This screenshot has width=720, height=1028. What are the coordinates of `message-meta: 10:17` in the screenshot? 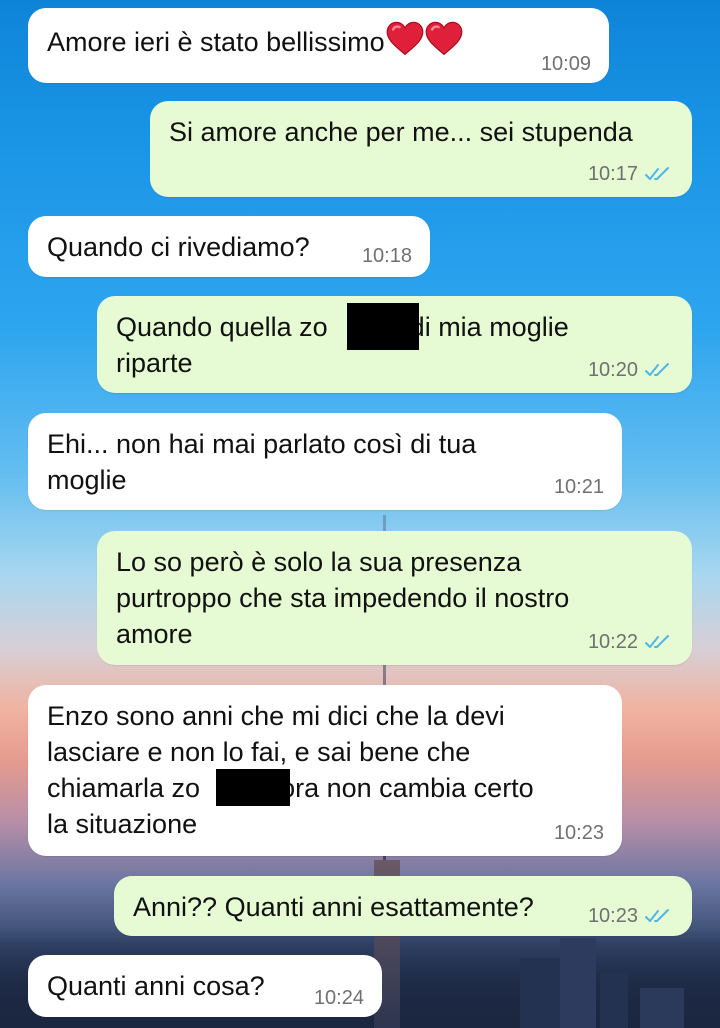 It's located at (631, 174).